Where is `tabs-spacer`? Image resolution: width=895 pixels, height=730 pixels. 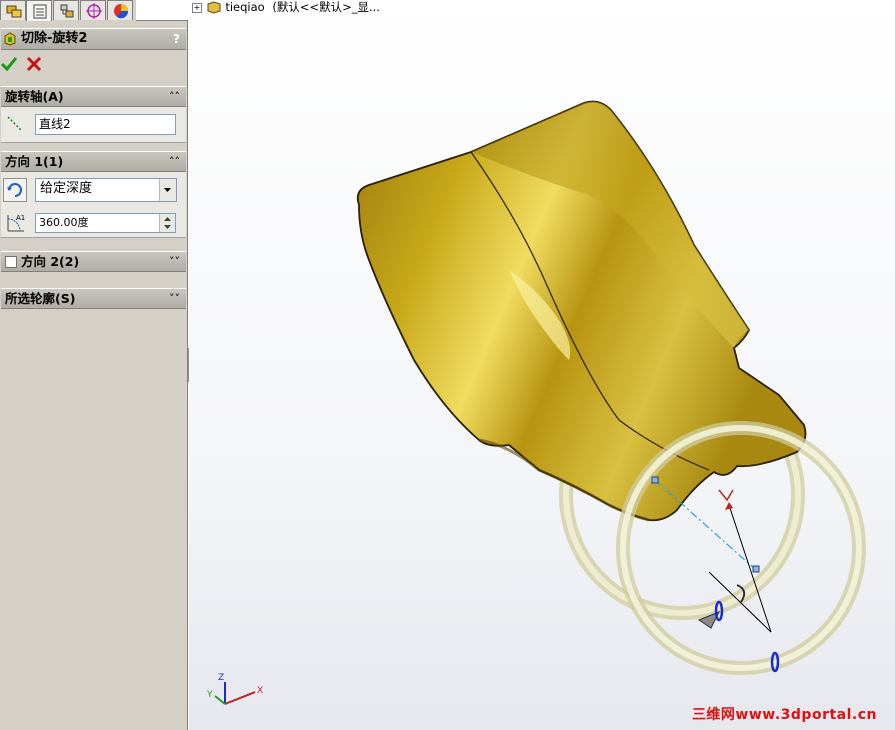 tabs-spacer is located at coordinates (162, 10).